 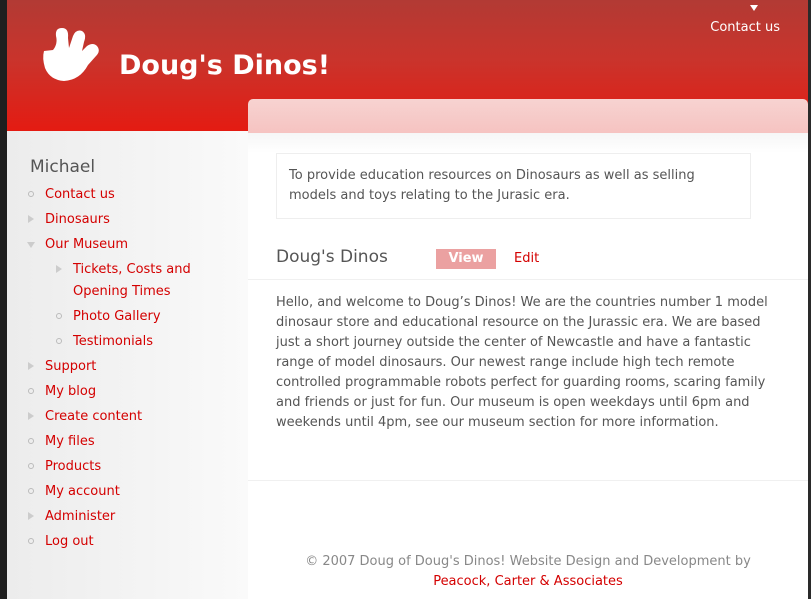 I want to click on top-nav: Contact us, so click(x=745, y=25).